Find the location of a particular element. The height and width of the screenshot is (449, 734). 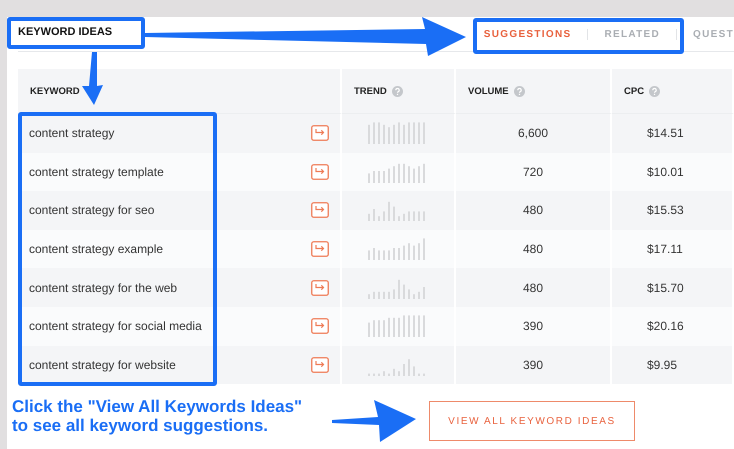

tab: RELATED is located at coordinates (633, 34).